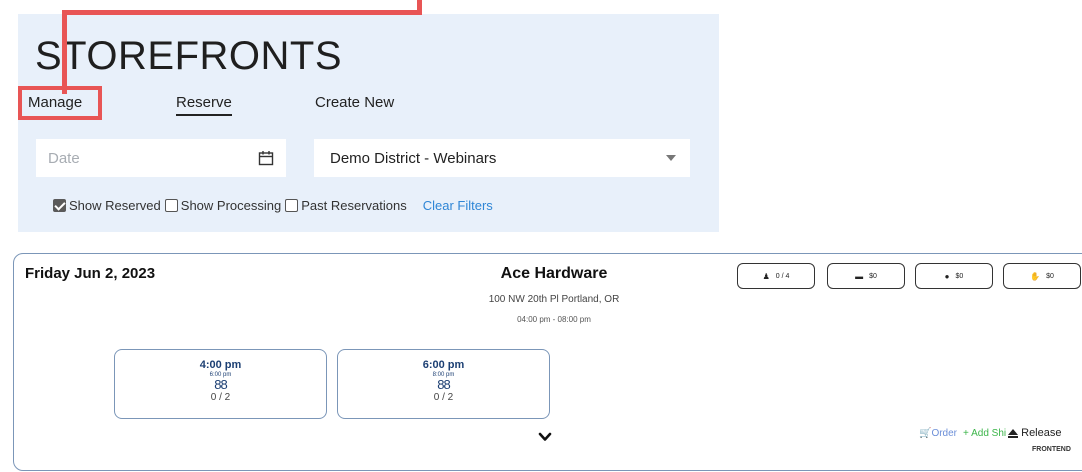  Describe the element at coordinates (292, 205) in the screenshot. I see `past-reservations-checkbox` at that location.